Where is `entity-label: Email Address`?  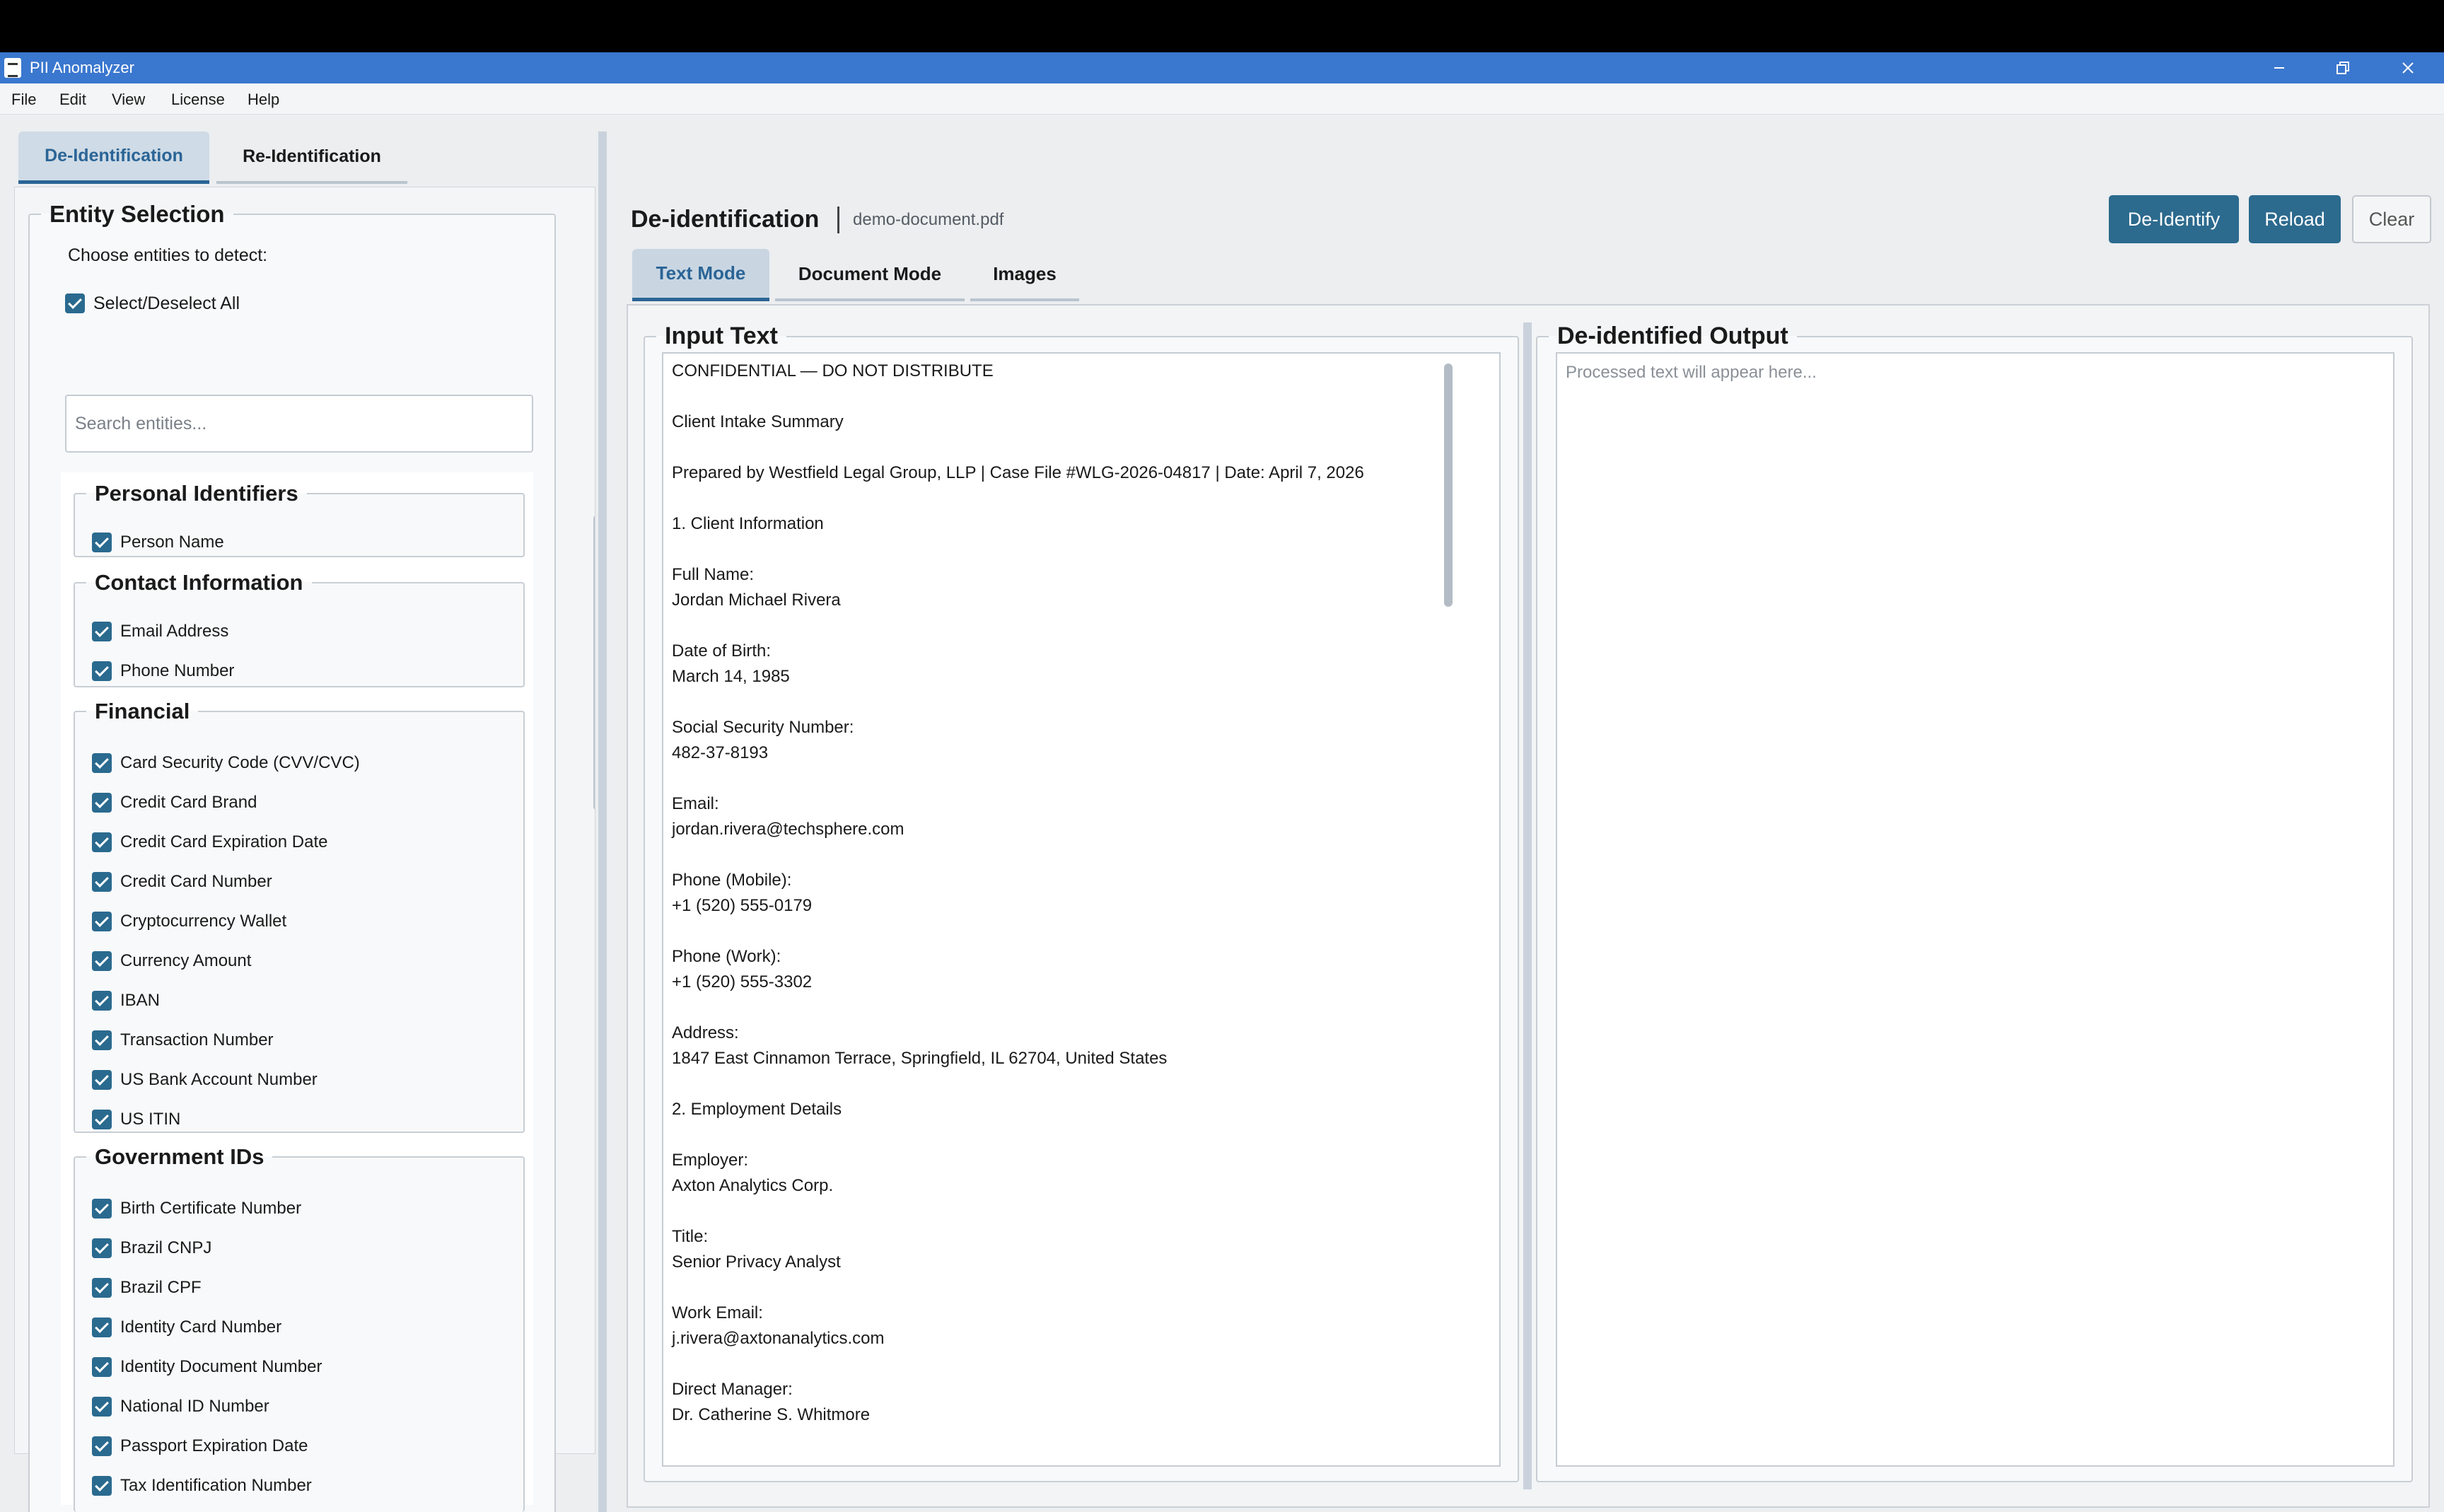
entity-label: Email Address is located at coordinates (174, 631).